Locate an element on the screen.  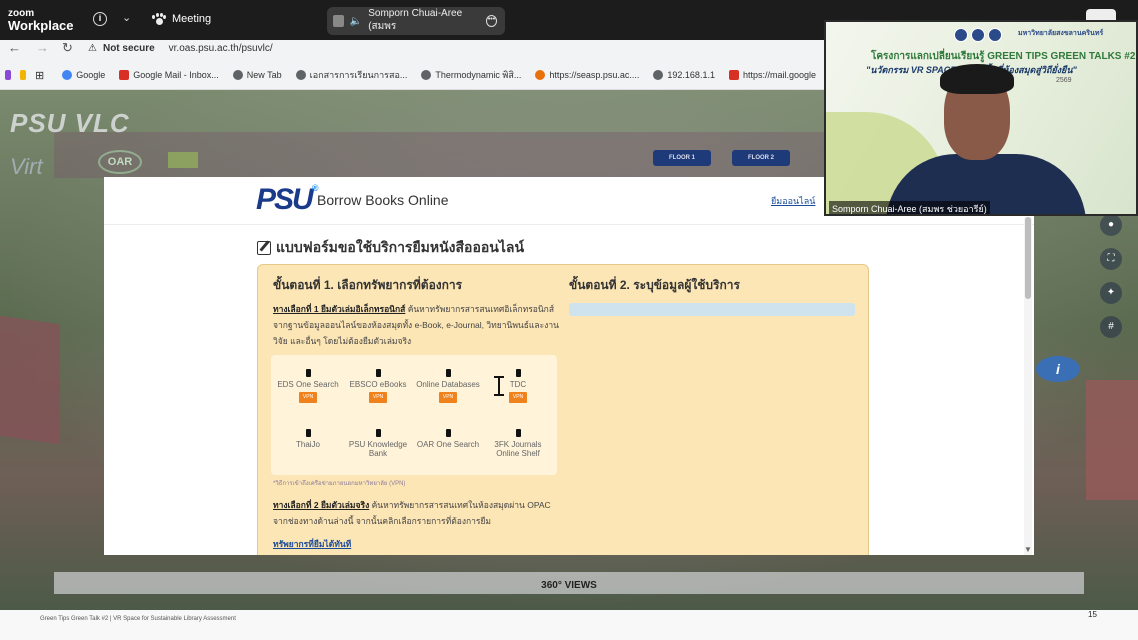
forward-arrow-icon: → is located at coordinates (42, 47).